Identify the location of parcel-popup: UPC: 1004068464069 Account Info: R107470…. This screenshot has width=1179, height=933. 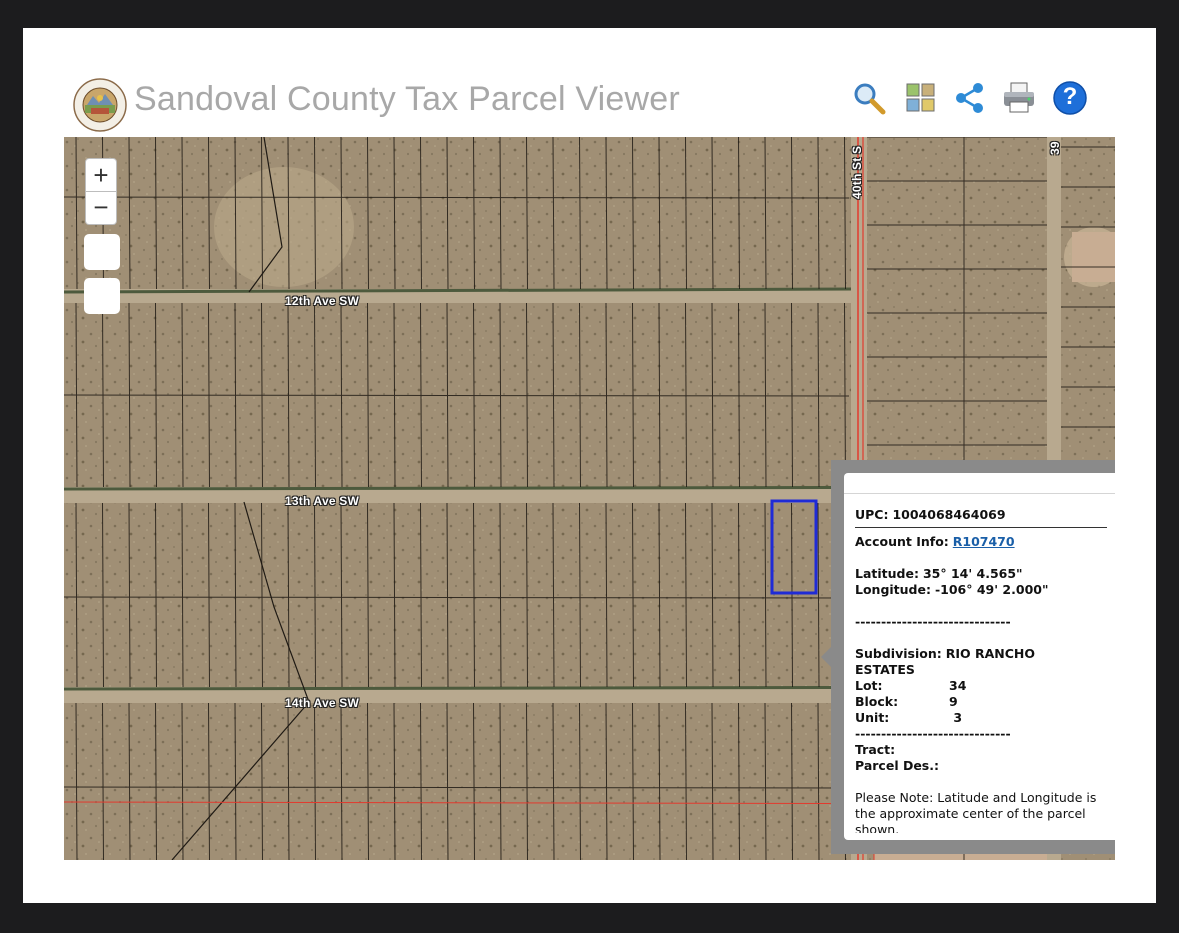
(968, 657).